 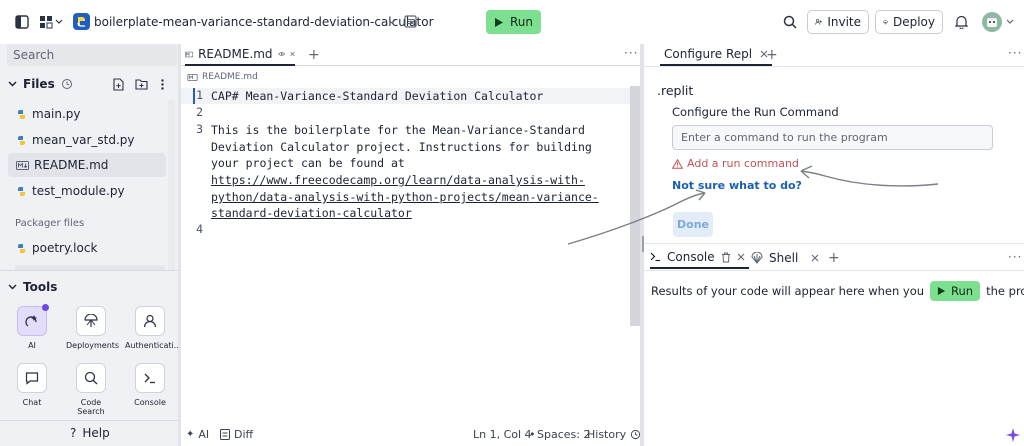 I want to click on invite-button: Invite, so click(x=838, y=22).